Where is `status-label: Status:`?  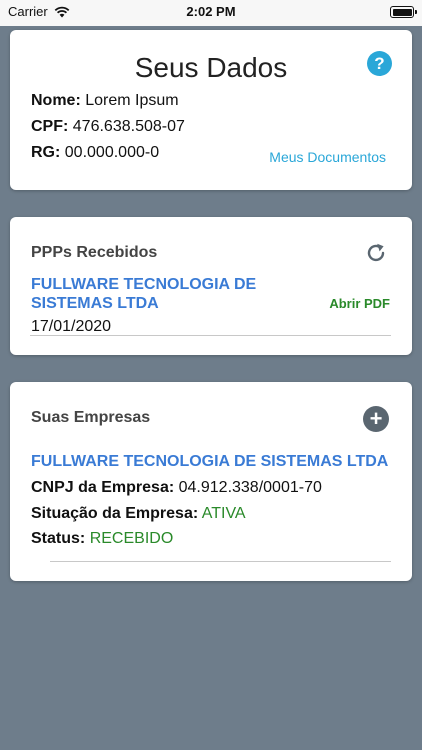 status-label: Status: is located at coordinates (58, 538).